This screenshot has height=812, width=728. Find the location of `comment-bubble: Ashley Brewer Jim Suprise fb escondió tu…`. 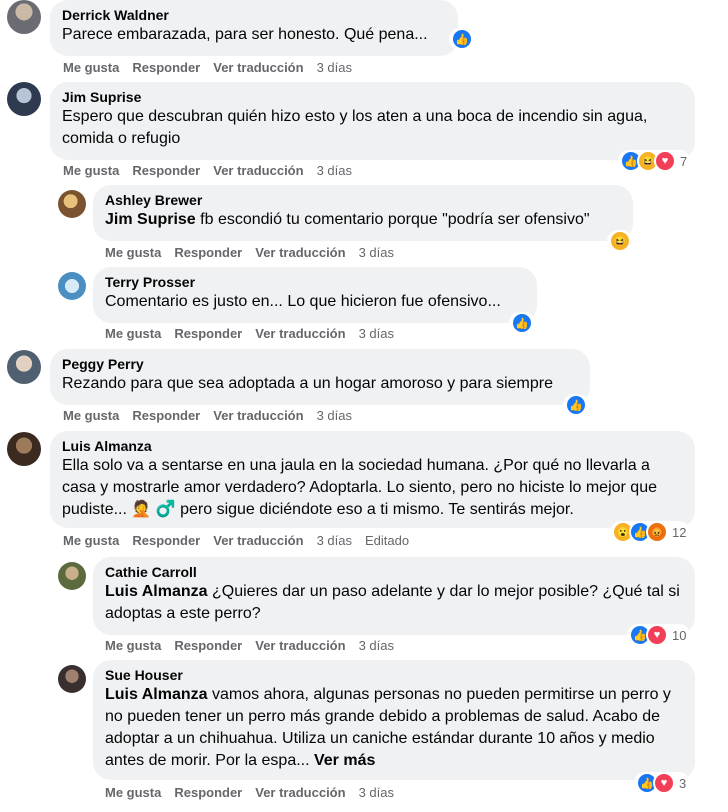

comment-bubble: Ashley Brewer Jim Suprise fb escondió tu… is located at coordinates (363, 213).